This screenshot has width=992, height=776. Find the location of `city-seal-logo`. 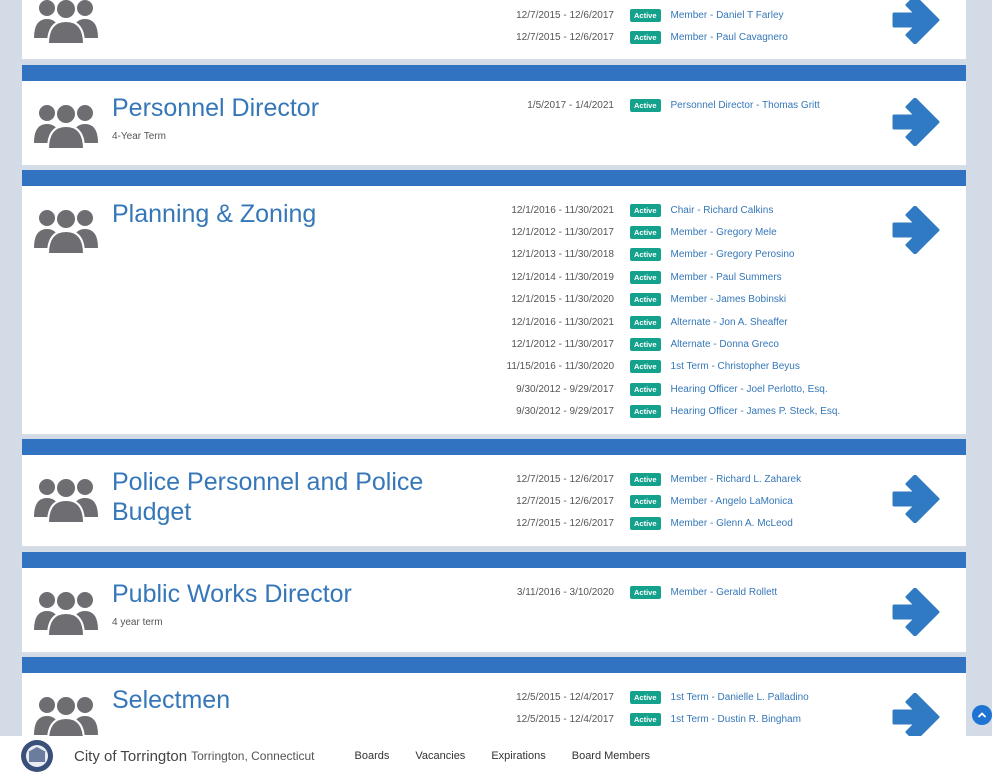

city-seal-logo is located at coordinates (37, 756).